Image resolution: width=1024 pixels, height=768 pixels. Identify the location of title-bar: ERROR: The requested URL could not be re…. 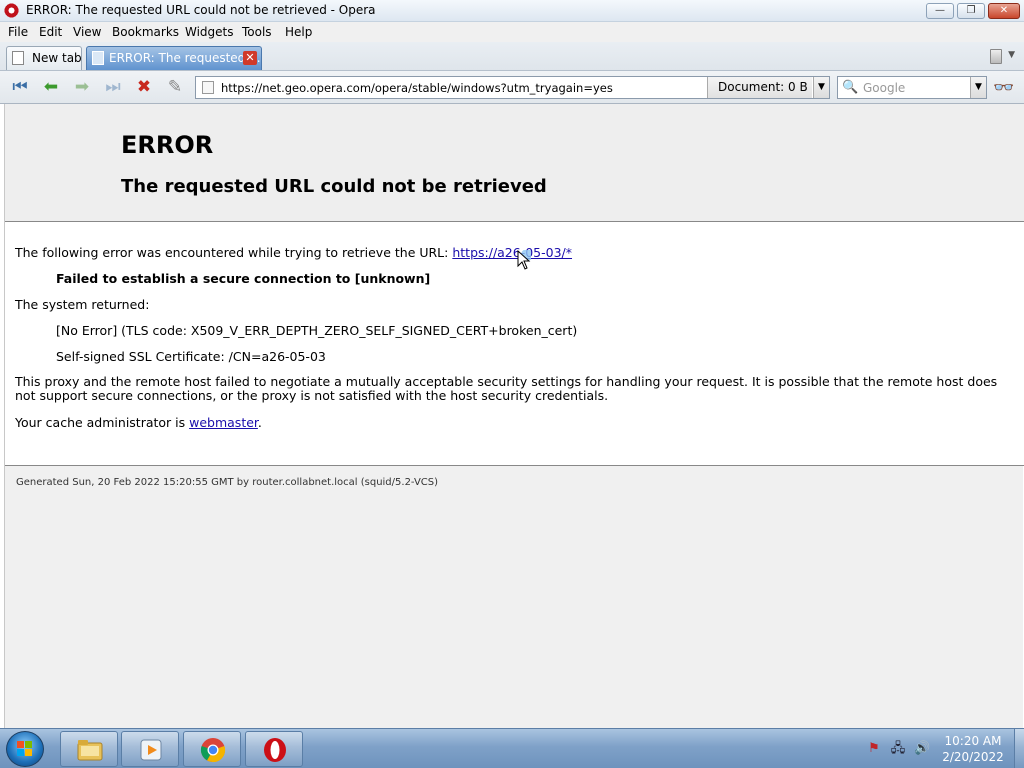
(512, 11).